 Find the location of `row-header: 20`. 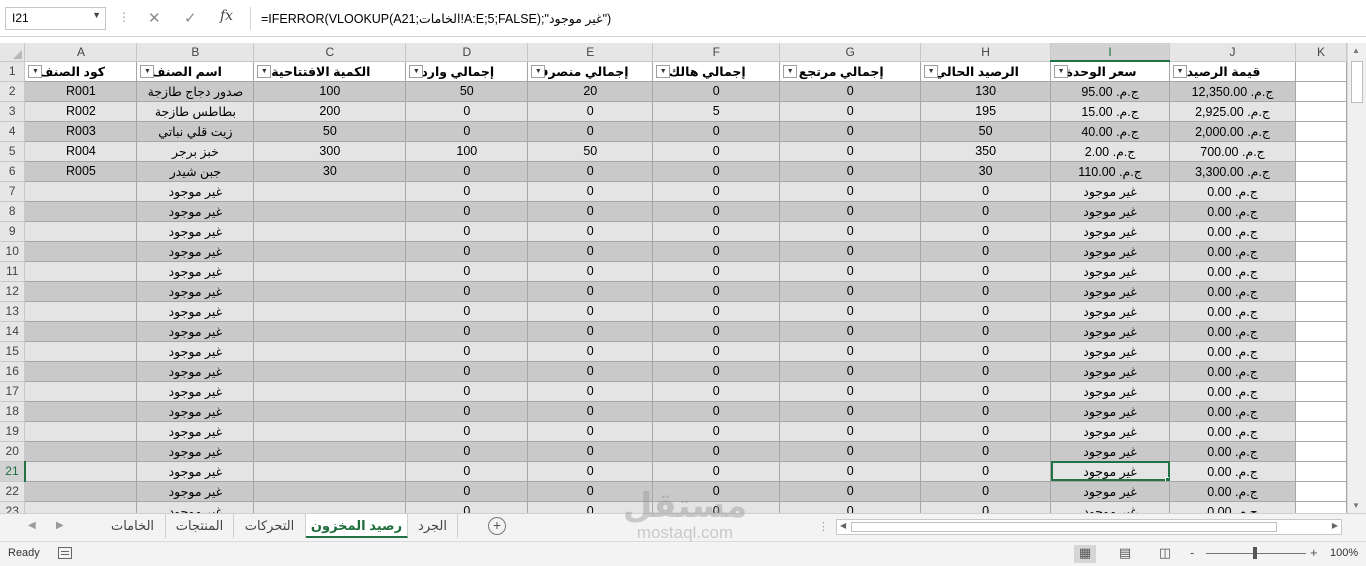

row-header: 20 is located at coordinates (13, 451).